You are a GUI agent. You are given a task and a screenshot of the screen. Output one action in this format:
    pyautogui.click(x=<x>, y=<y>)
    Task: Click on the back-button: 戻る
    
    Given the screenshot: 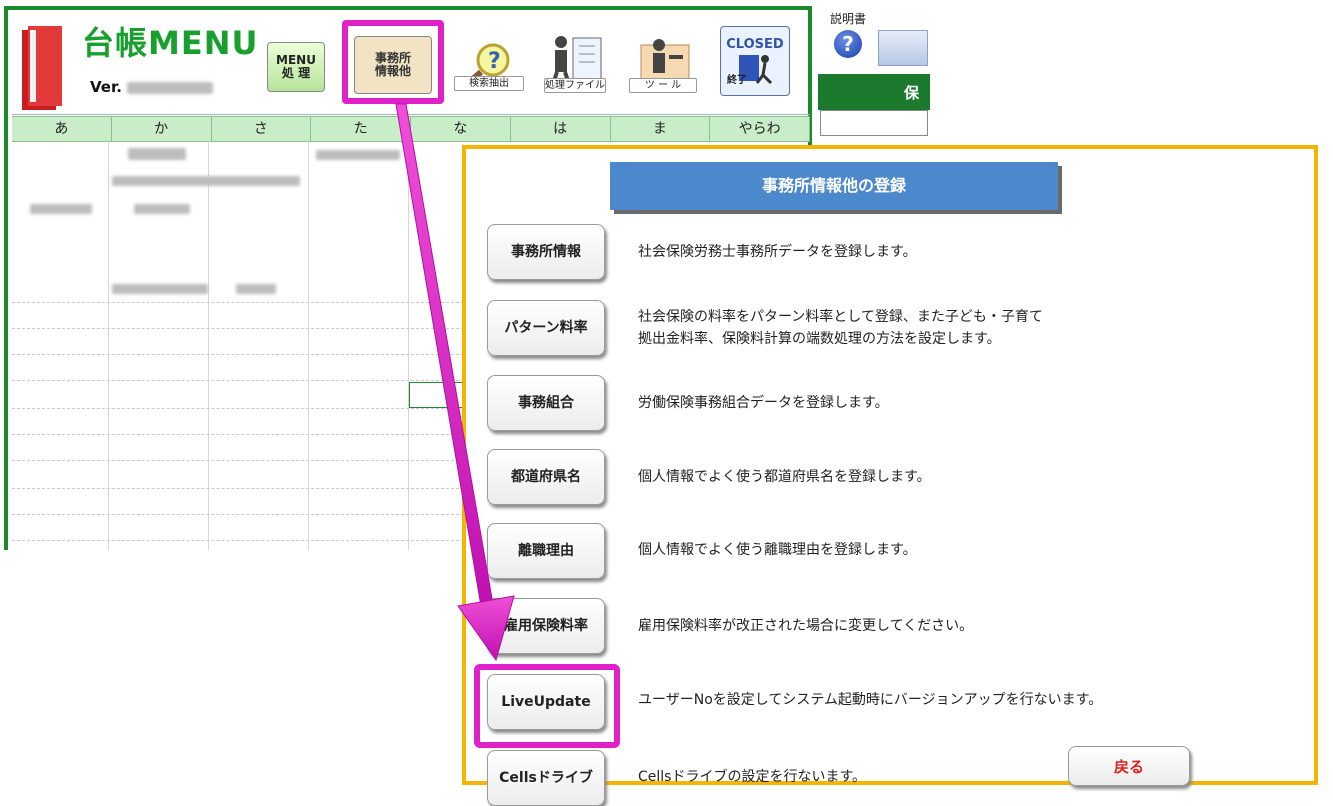 What is the action you would take?
    pyautogui.click(x=1129, y=766)
    